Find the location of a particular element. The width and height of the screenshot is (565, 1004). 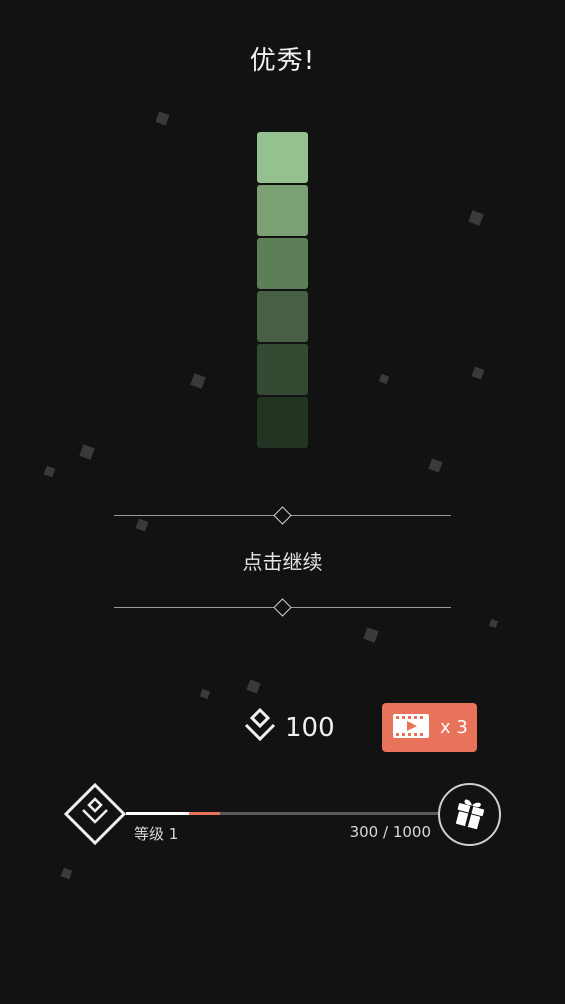

watch-video-multiplier-button: x 3 is located at coordinates (429, 727).